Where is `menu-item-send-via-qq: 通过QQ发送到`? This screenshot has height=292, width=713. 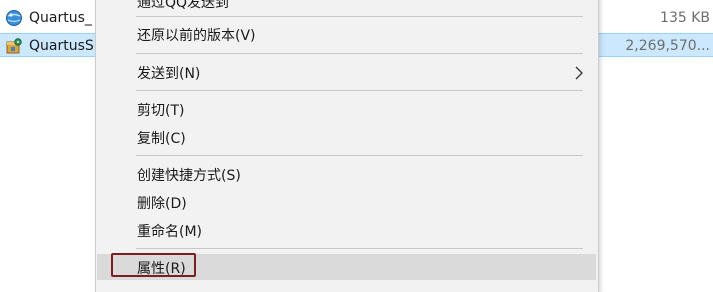
menu-item-send-via-qq: 通过QQ发送到 is located at coordinates (346, 7).